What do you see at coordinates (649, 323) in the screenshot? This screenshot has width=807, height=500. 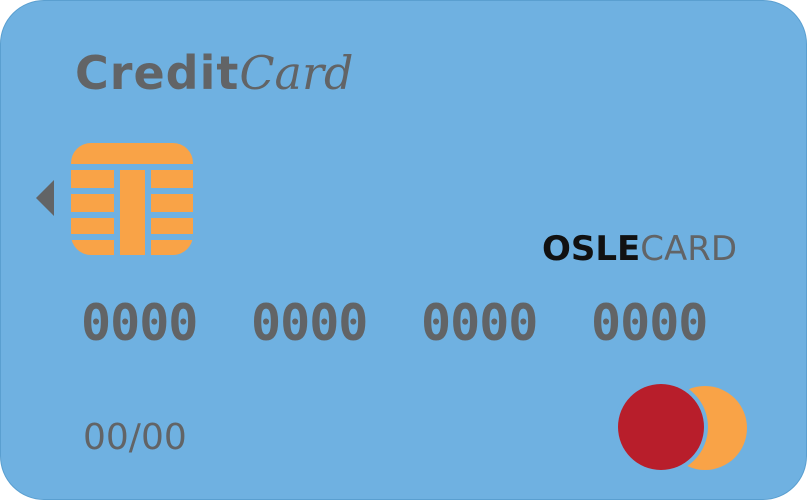 I see `card-number-group-4: 0000` at bounding box center [649, 323].